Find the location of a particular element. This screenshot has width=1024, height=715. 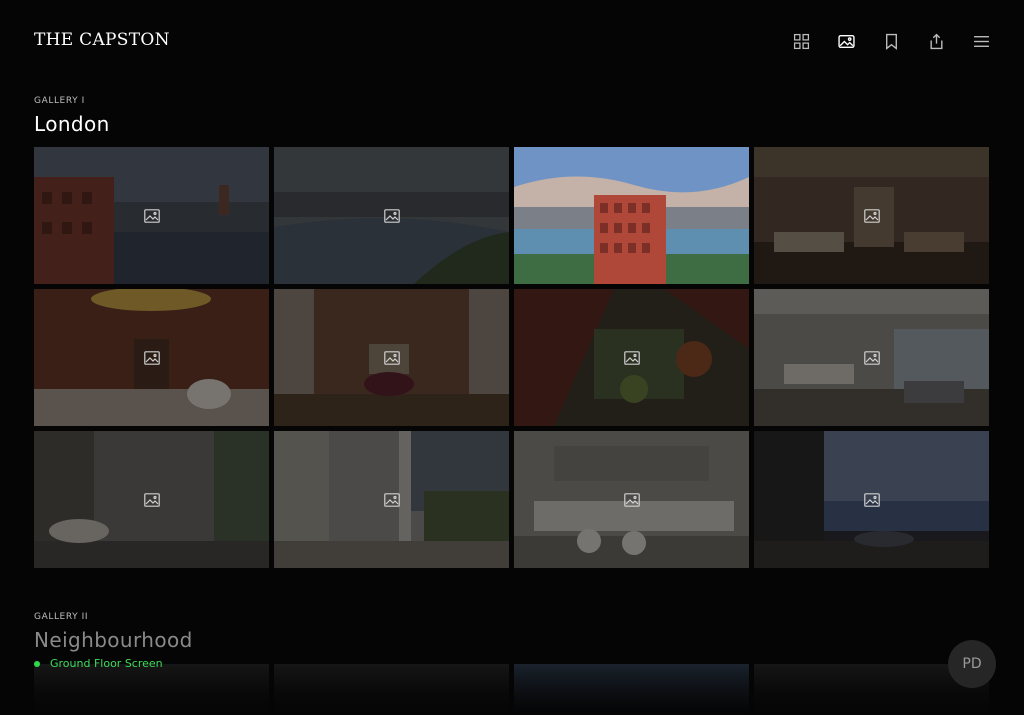

grid-view-button is located at coordinates (801, 41).